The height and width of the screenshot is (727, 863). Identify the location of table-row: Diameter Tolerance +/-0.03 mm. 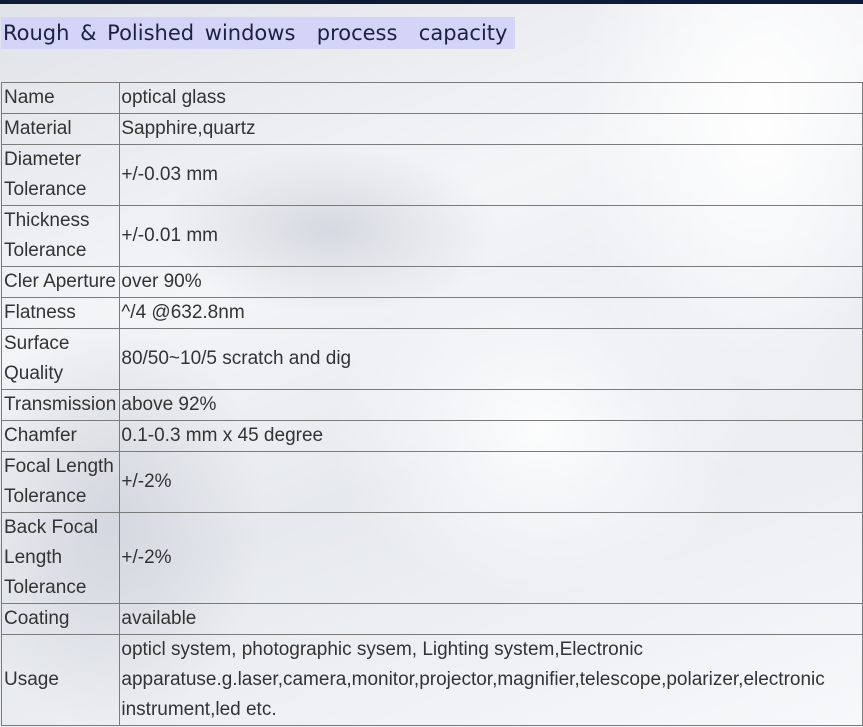
(431, 175).